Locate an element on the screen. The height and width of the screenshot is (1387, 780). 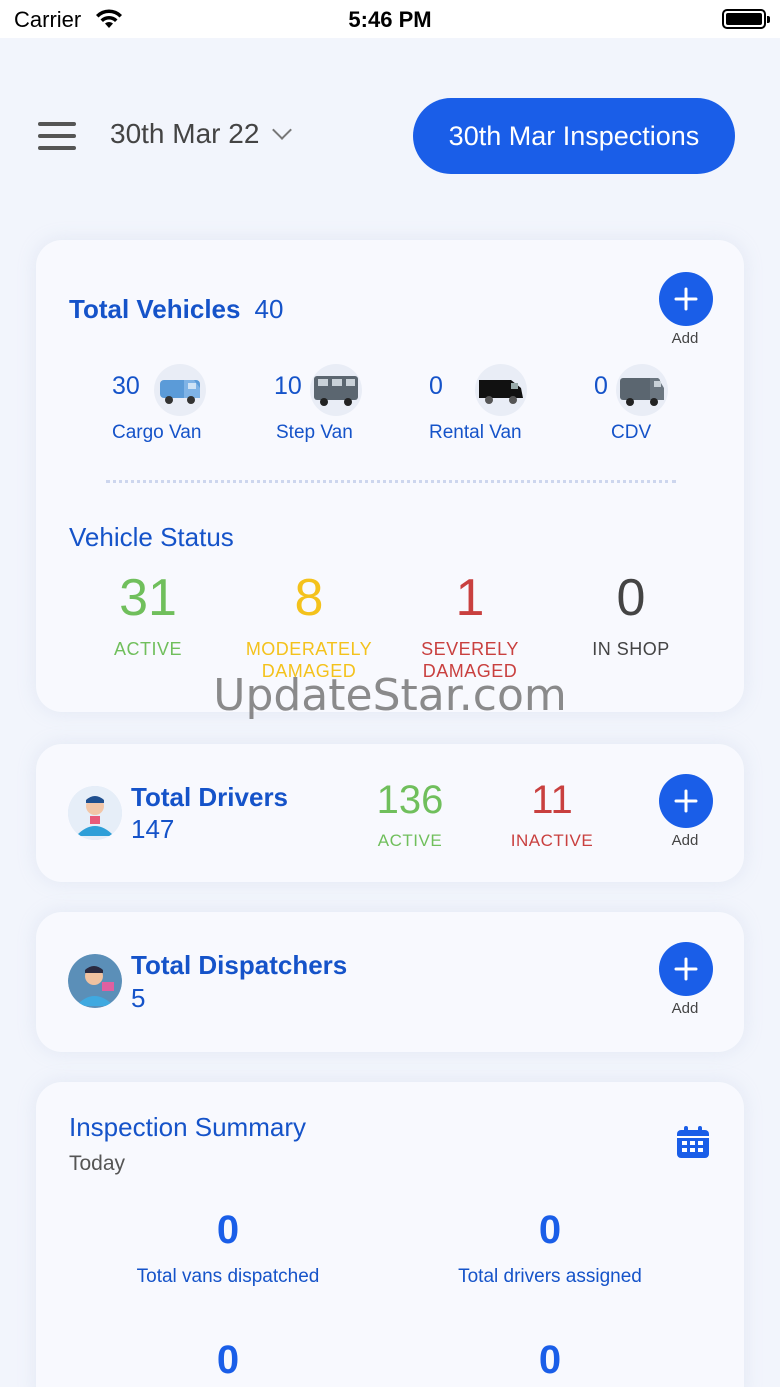
vehicles-title: Total Vehicles is located at coordinates (155, 309).